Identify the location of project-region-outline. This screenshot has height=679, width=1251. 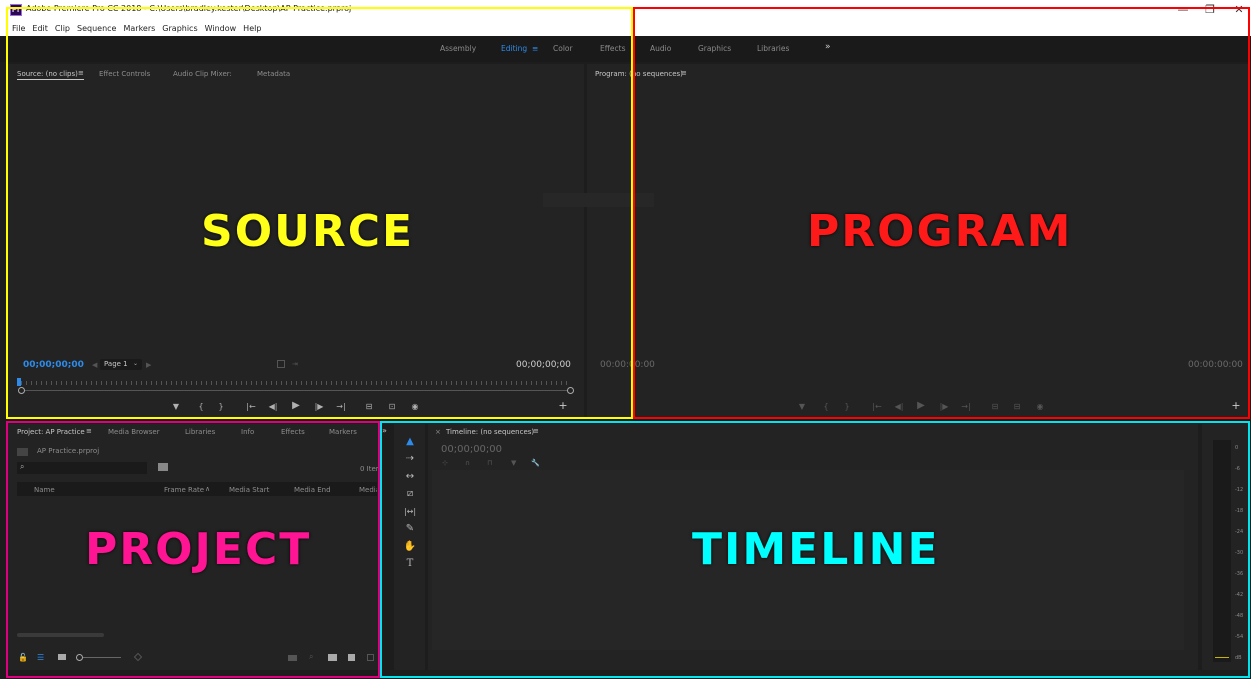
(193, 549).